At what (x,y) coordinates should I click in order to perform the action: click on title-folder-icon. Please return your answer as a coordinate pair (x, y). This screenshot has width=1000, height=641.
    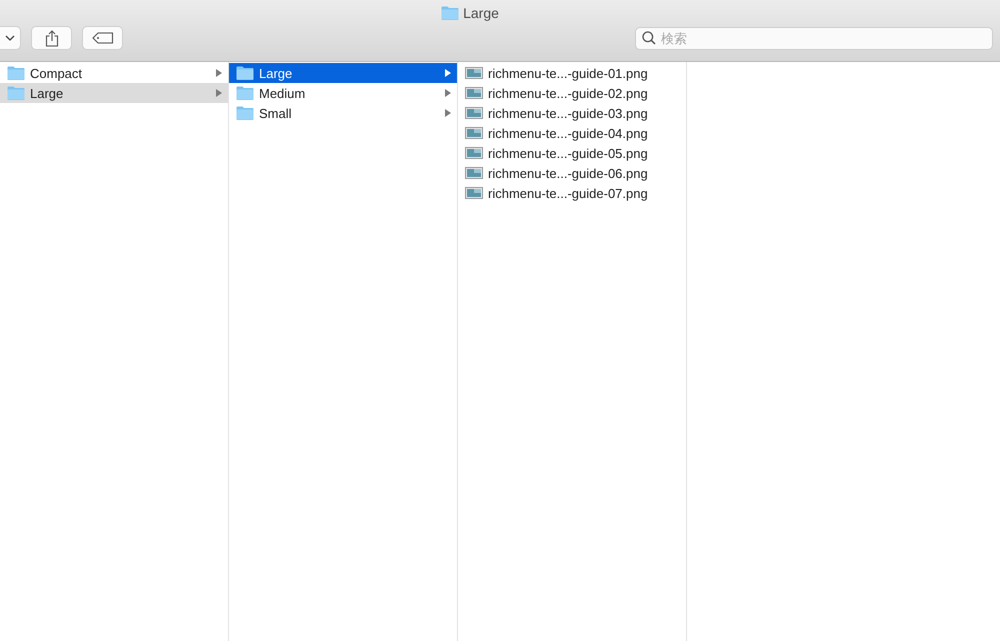
    Looking at the image, I should click on (450, 13).